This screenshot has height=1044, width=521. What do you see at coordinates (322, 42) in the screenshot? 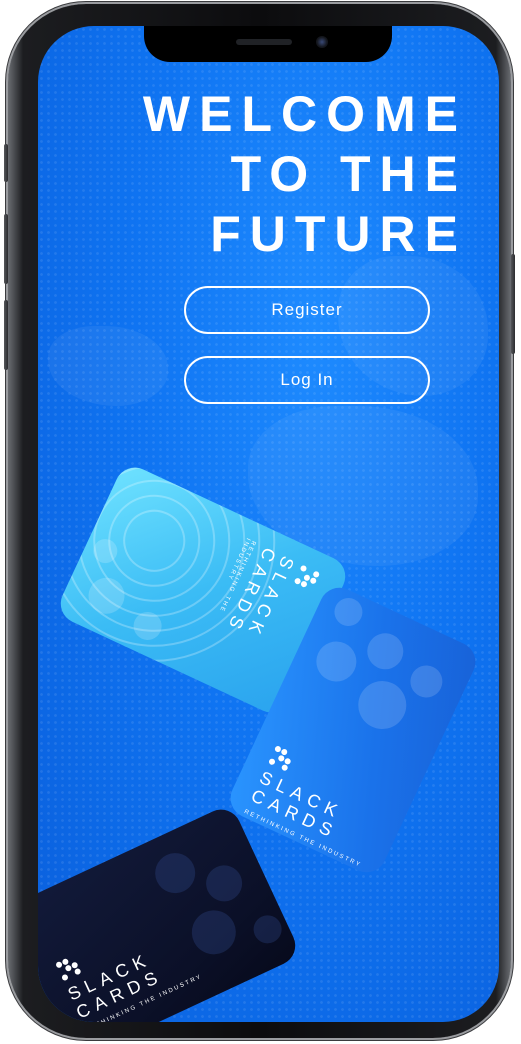
I see `front-camera-icon` at bounding box center [322, 42].